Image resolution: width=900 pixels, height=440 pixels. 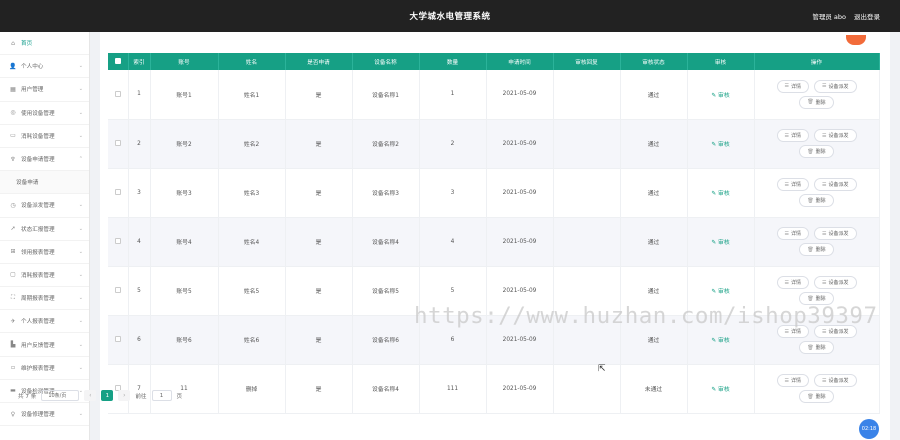 I want to click on building-icon: ▙, so click(x=13, y=345).